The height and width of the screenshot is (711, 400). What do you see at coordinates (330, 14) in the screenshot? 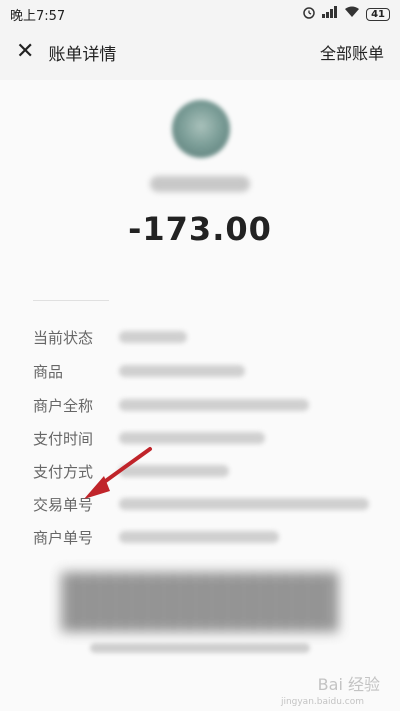
I see `signal-icon` at bounding box center [330, 14].